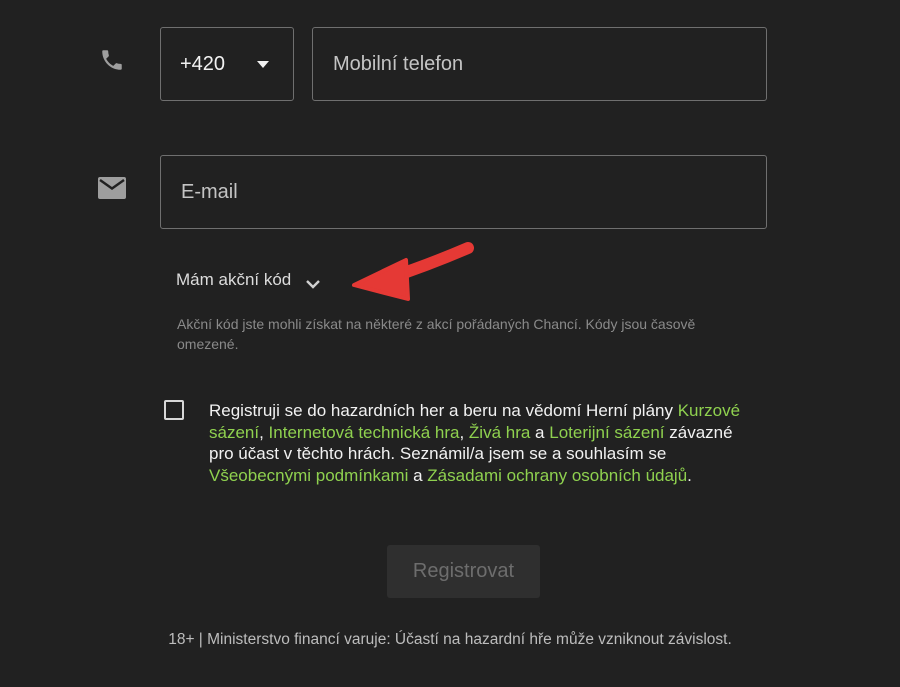  I want to click on chevron-down-icon, so click(313, 284).